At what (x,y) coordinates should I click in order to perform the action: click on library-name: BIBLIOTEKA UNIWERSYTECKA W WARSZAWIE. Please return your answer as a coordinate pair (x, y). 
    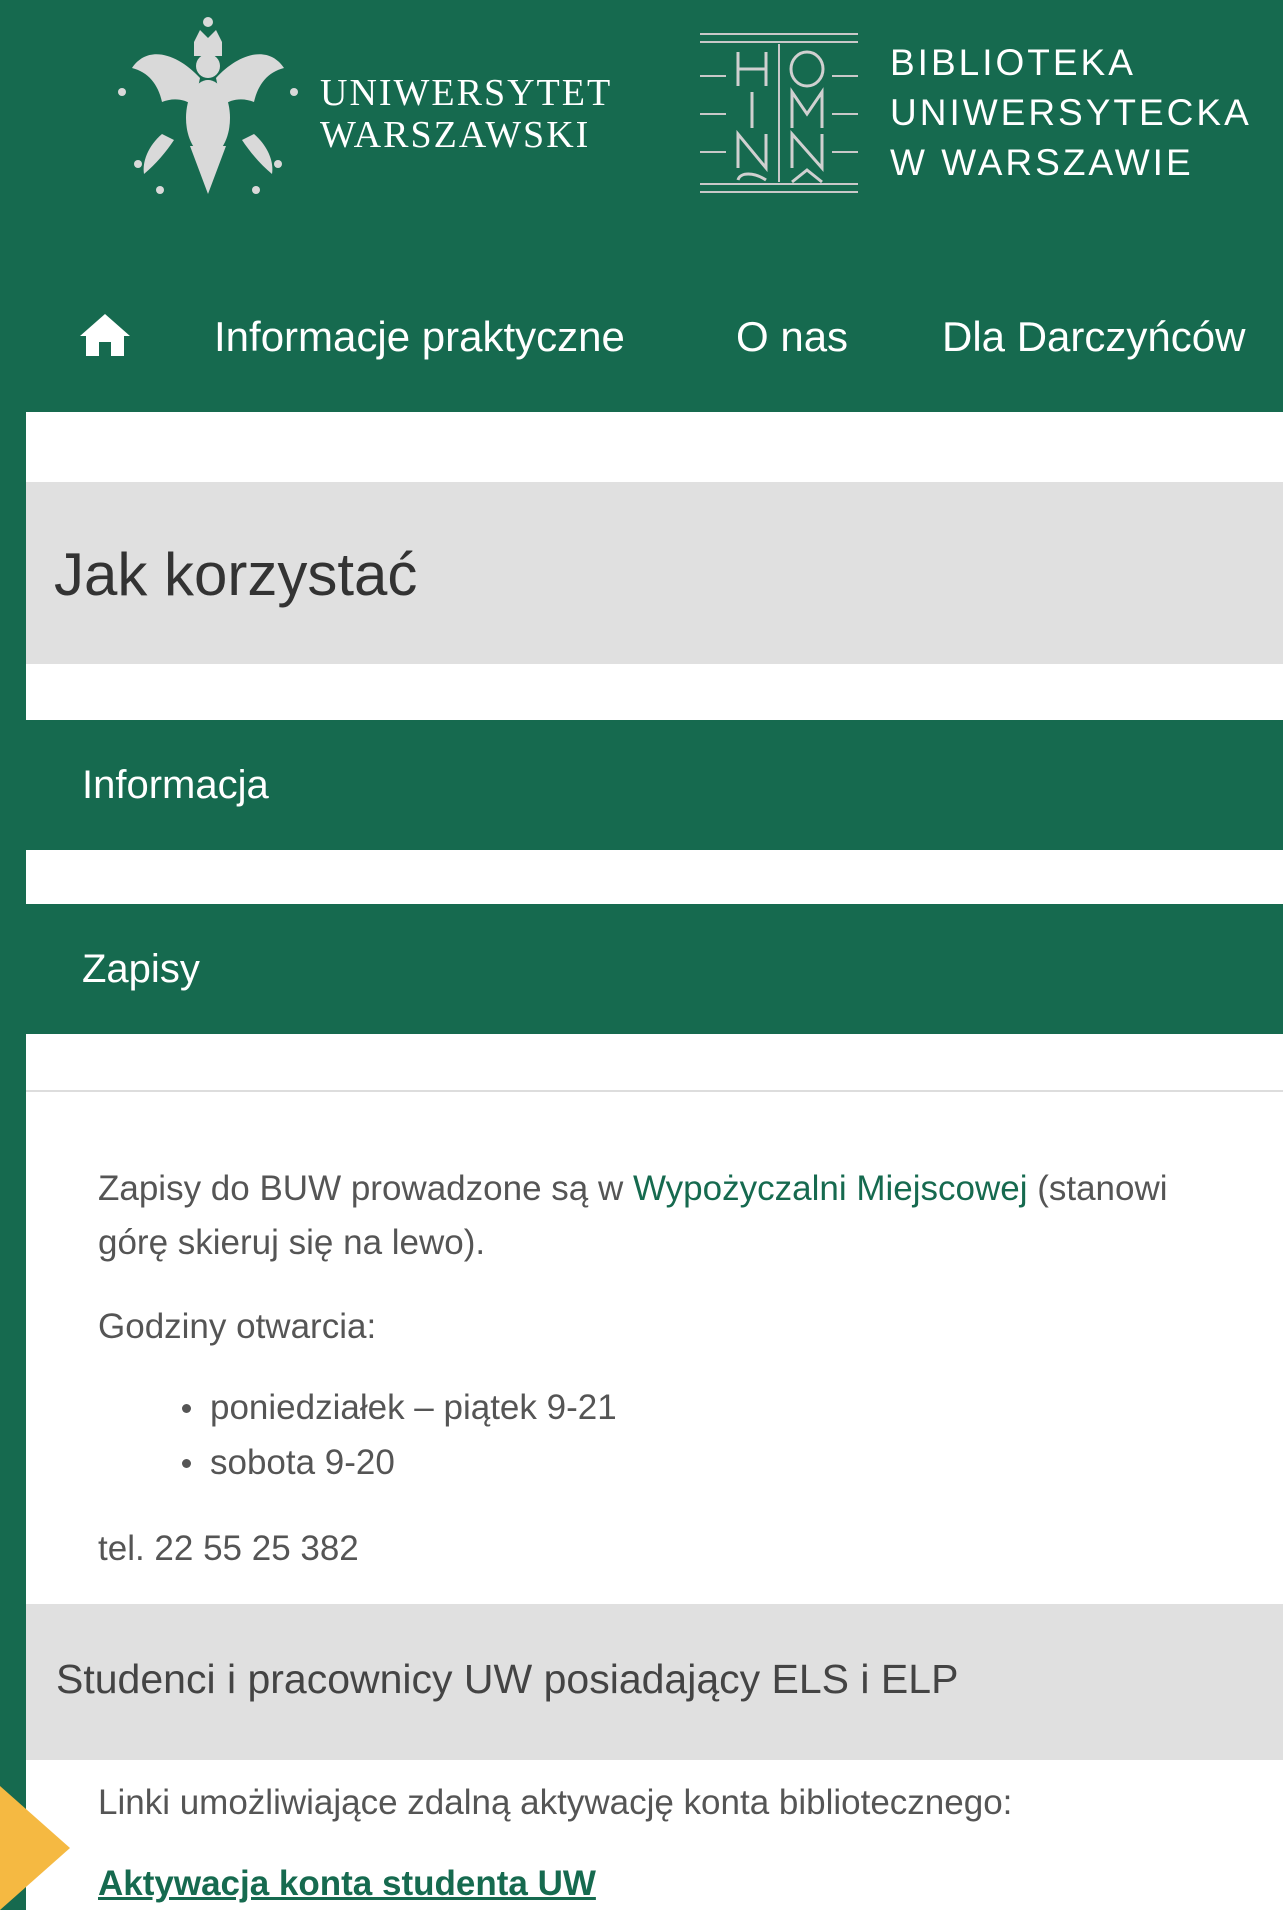
    Looking at the image, I should click on (1071, 113).